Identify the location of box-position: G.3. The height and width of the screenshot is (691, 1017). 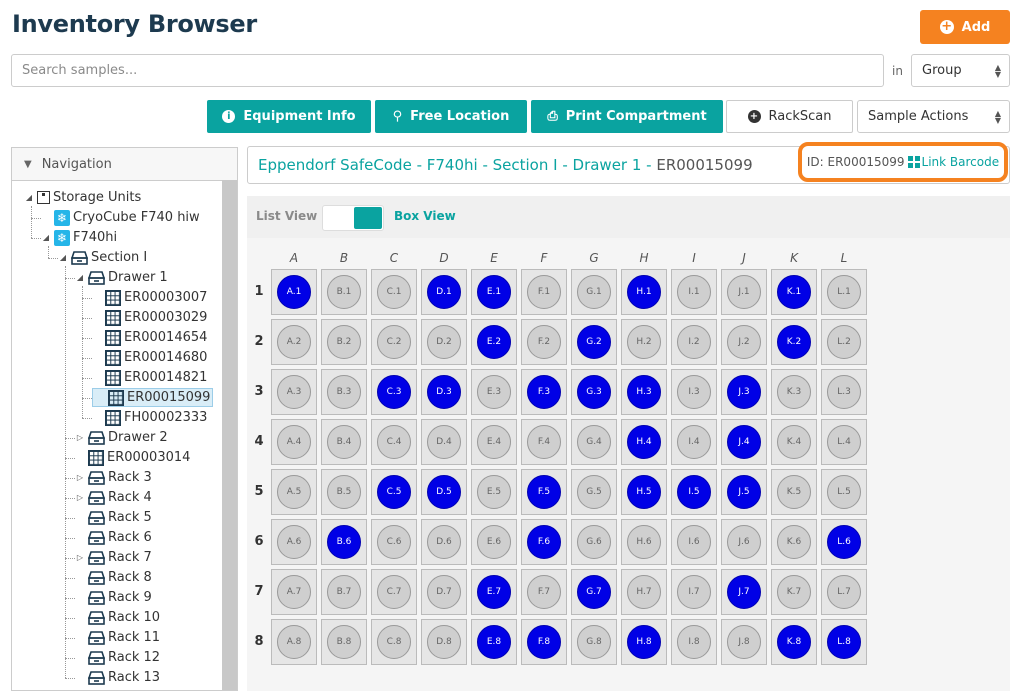
(594, 392).